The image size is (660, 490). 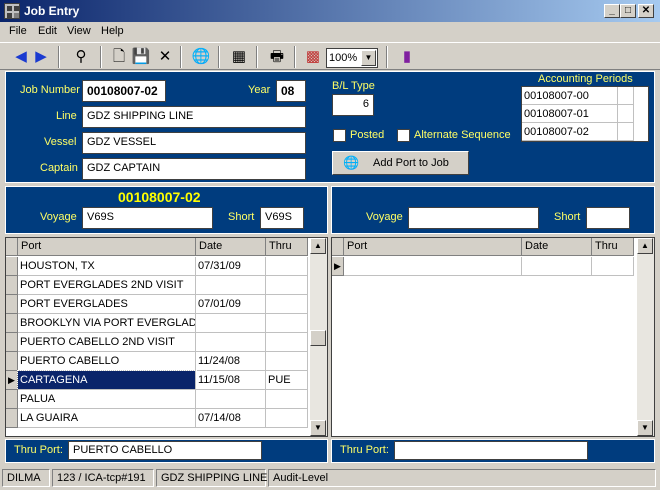 What do you see at coordinates (313, 57) in the screenshot?
I see `color-grid-icon: ▩` at bounding box center [313, 57].